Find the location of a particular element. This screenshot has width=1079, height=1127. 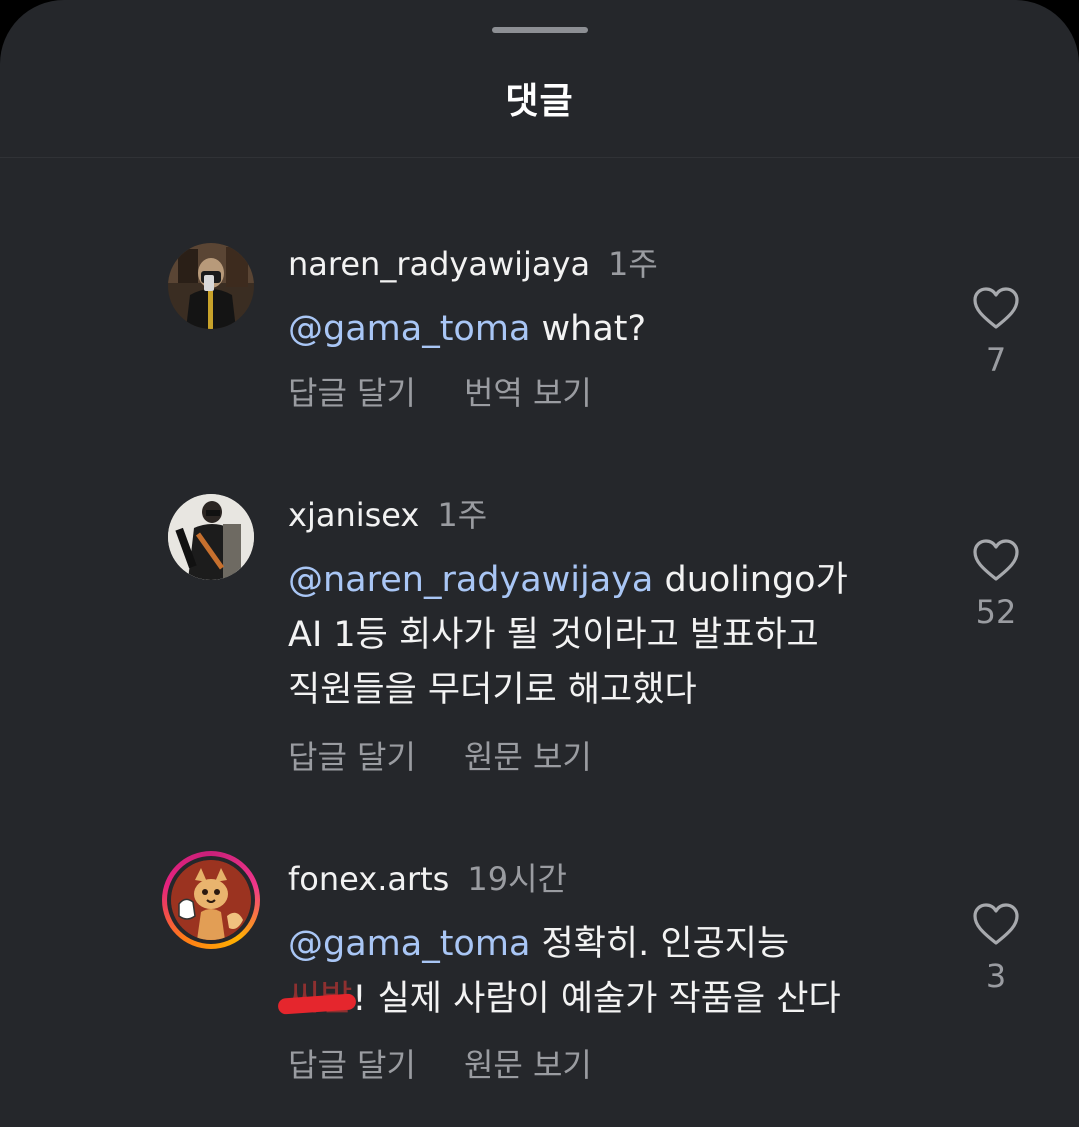

avatar-naren-icon is located at coordinates (211, 286).